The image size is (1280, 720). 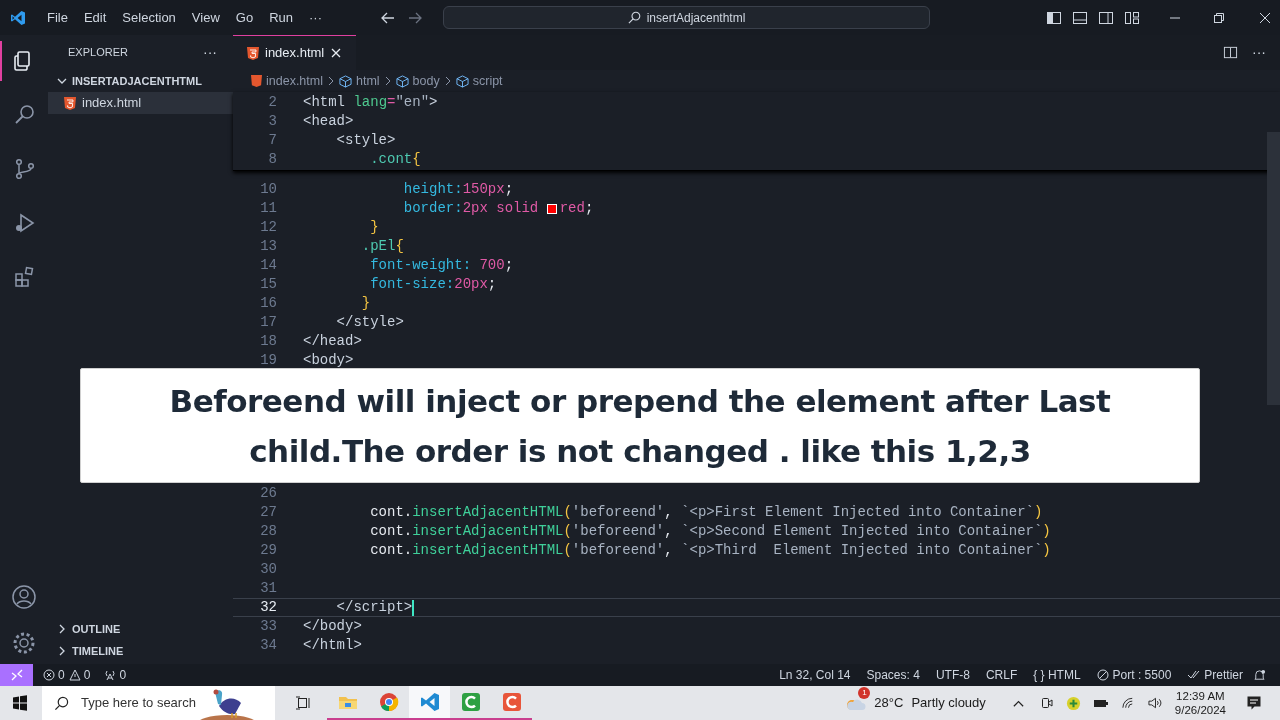 I want to click on camtasia-icon, so click(x=470, y=702).